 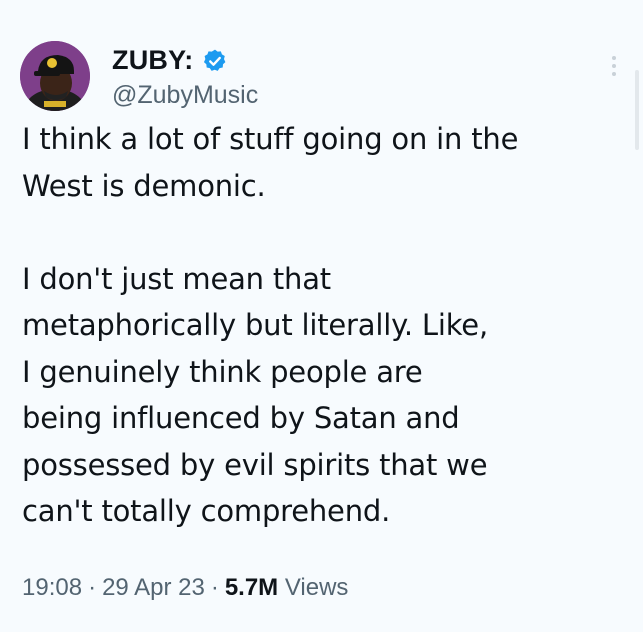 I want to click on avatar, so click(x=55, y=76).